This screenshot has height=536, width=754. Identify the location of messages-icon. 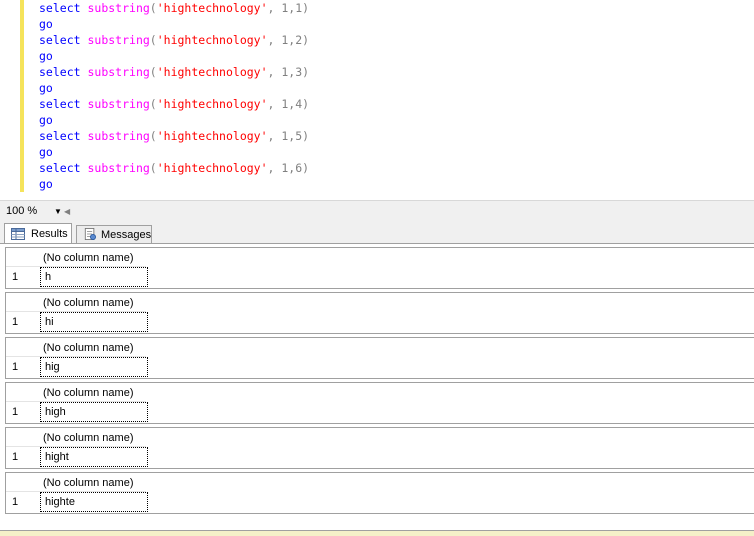
(90, 234).